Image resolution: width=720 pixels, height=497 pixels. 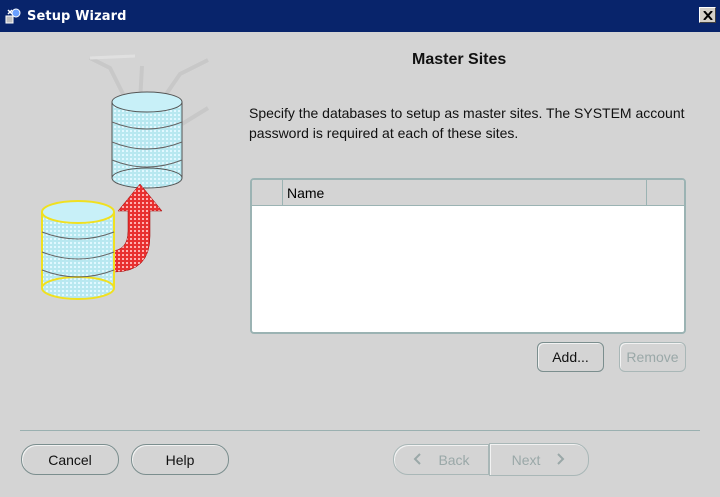 I want to click on cancel-button-label: Cancel, so click(x=70, y=459).